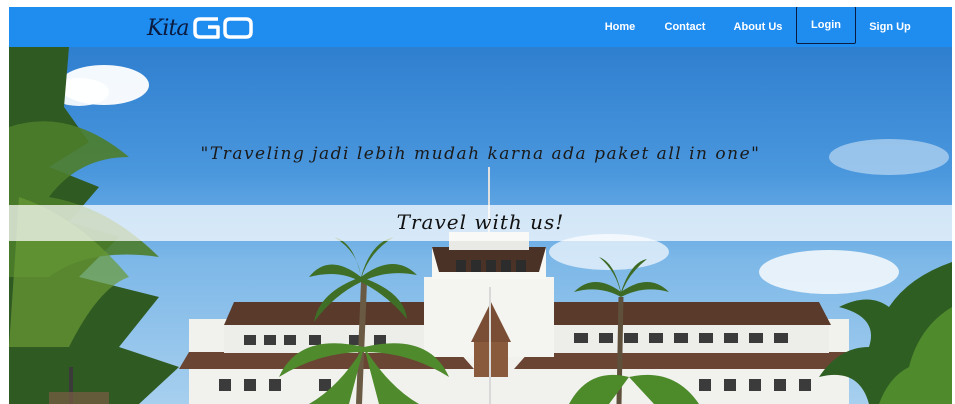 The image size is (955, 404). Describe the element at coordinates (480, 27) in the screenshot. I see `navbar: Kita Home Contact About Us Login Sign Up` at that location.